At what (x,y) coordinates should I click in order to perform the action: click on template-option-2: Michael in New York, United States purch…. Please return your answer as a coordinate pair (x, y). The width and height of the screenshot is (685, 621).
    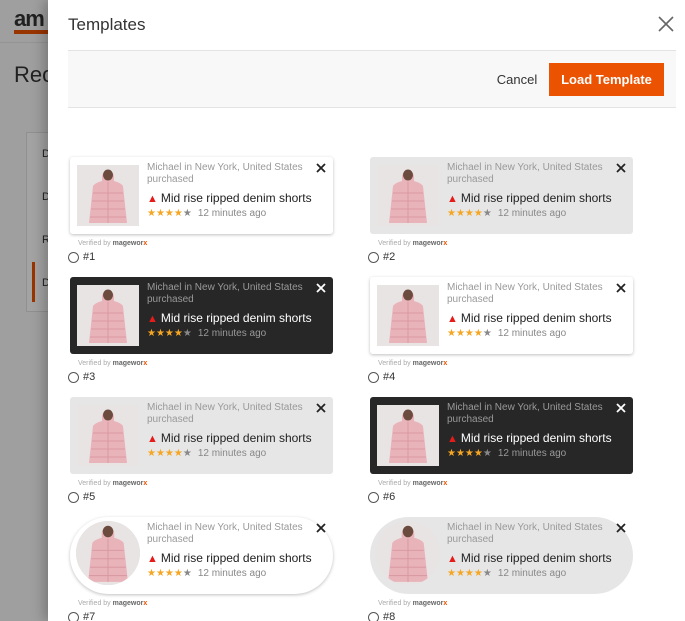
    Looking at the image, I should click on (500, 212).